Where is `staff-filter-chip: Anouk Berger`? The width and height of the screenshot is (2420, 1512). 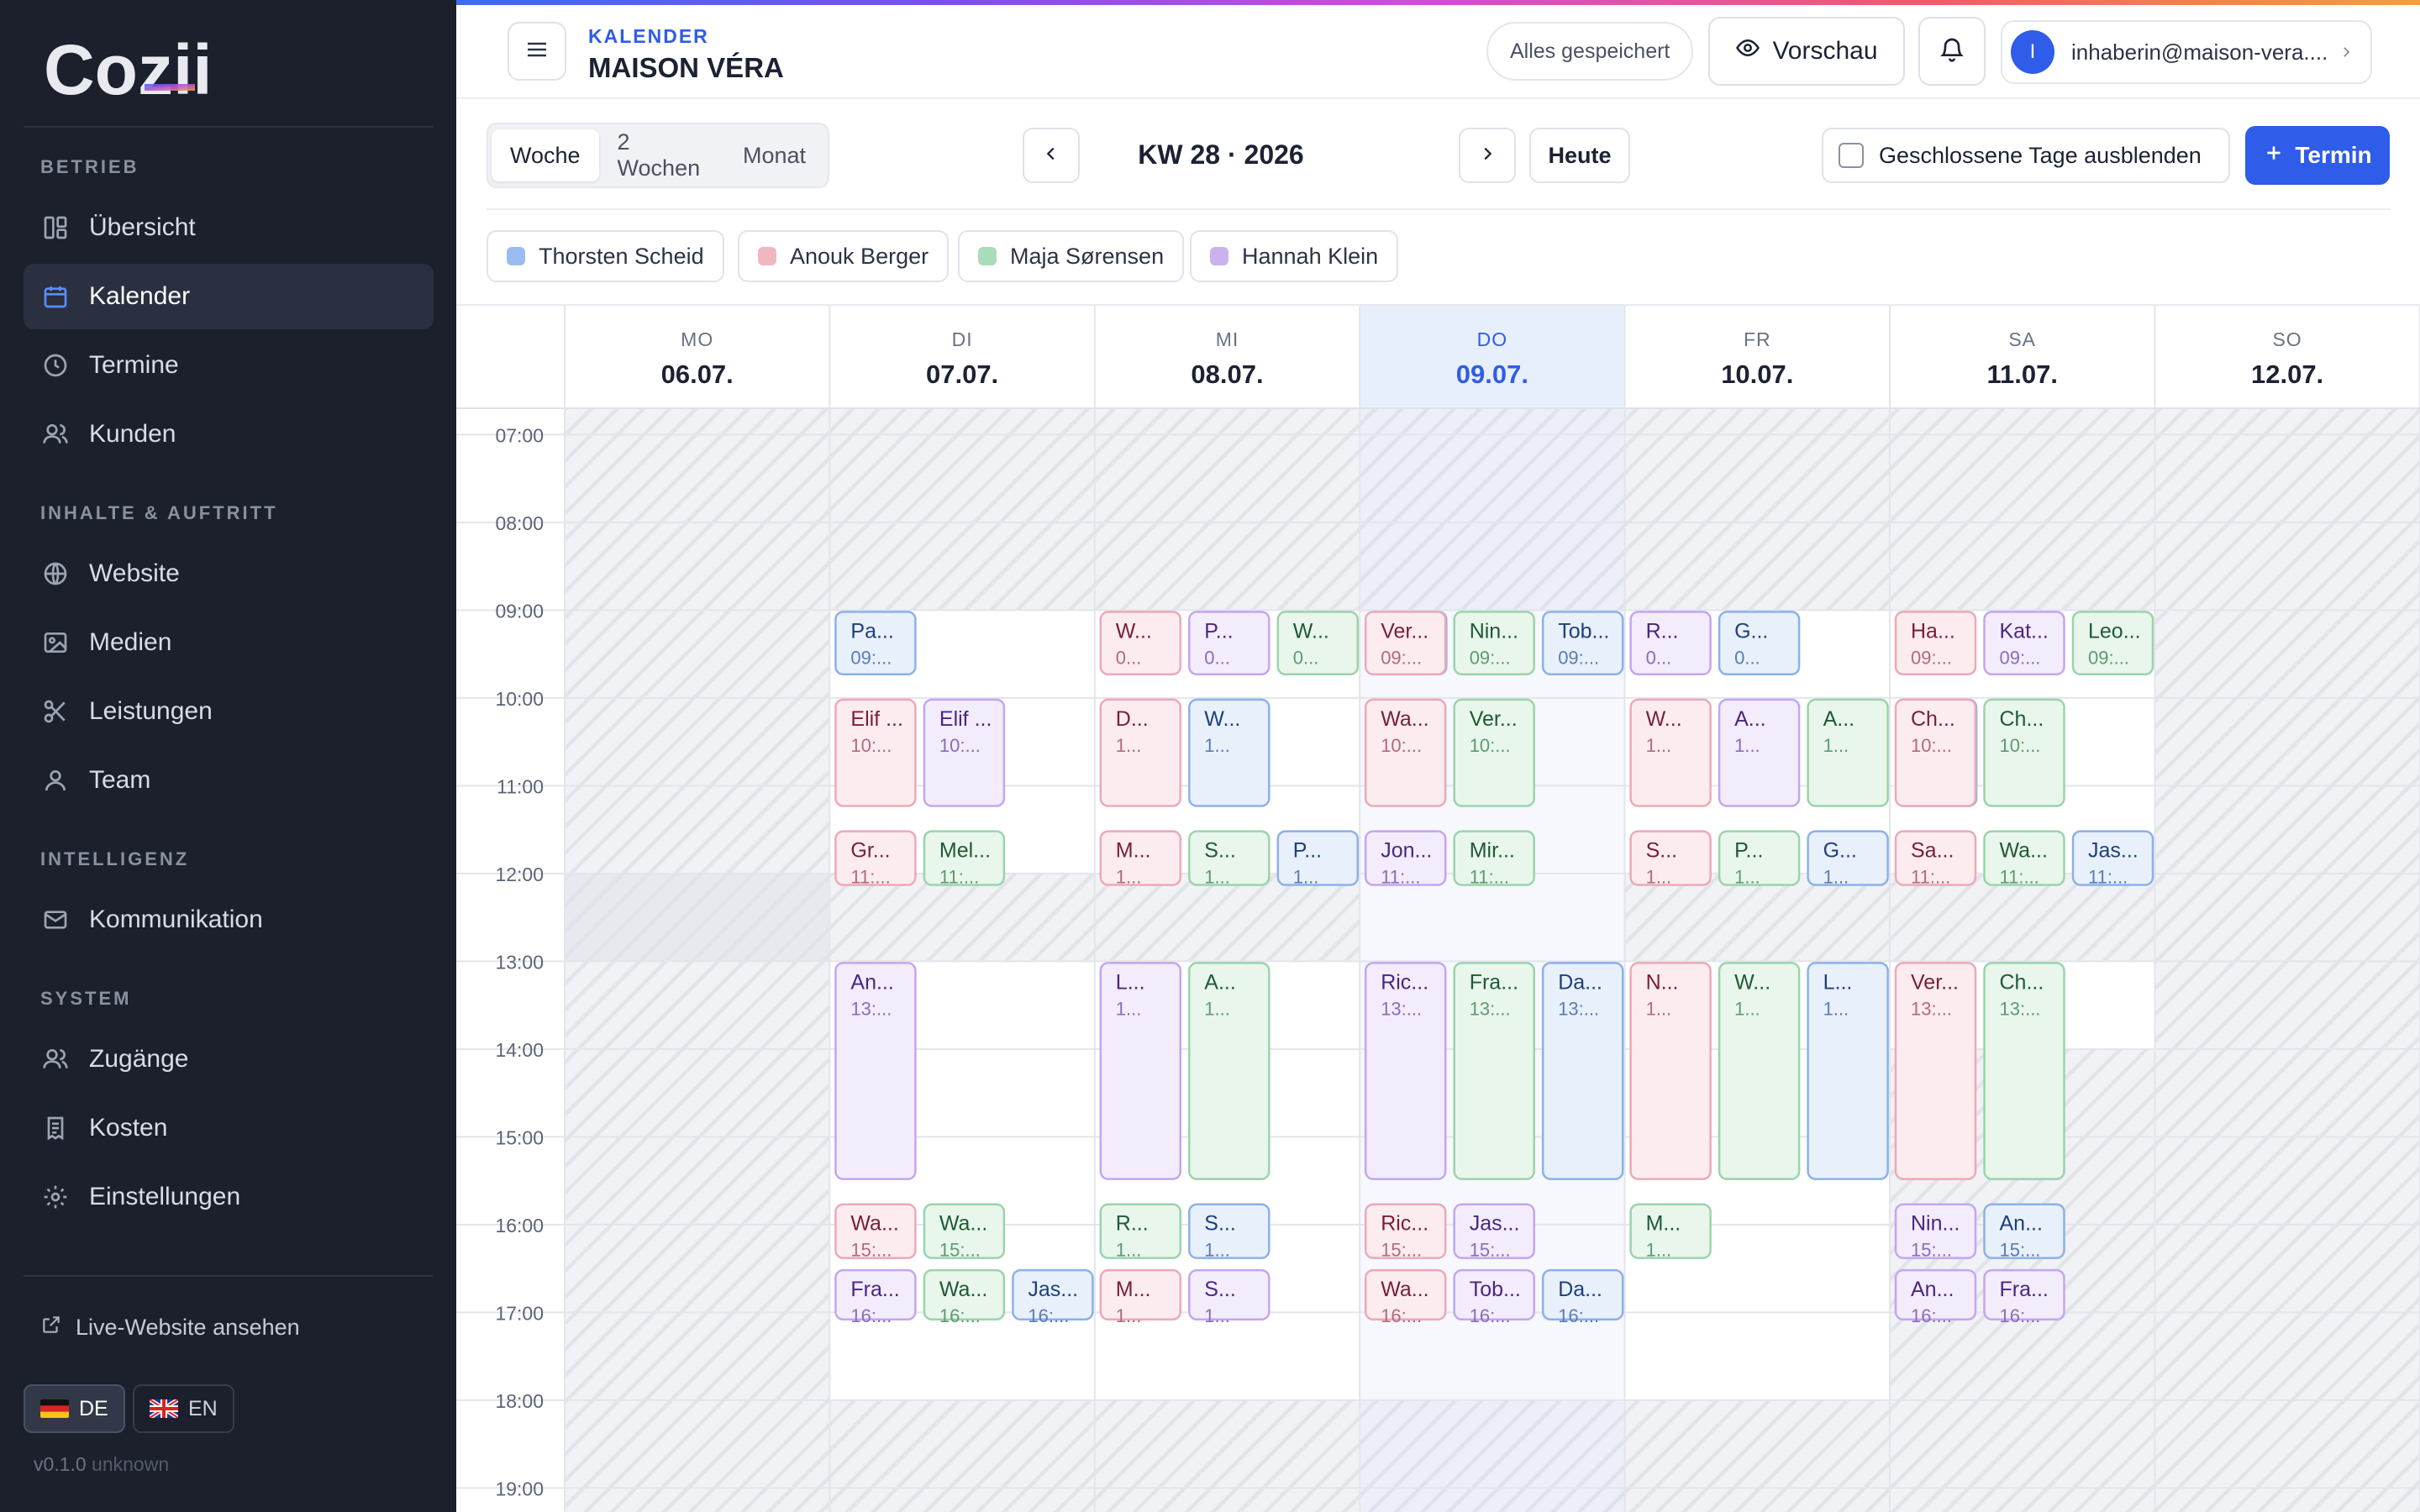
staff-filter-chip: Anouk Berger is located at coordinates (844, 256).